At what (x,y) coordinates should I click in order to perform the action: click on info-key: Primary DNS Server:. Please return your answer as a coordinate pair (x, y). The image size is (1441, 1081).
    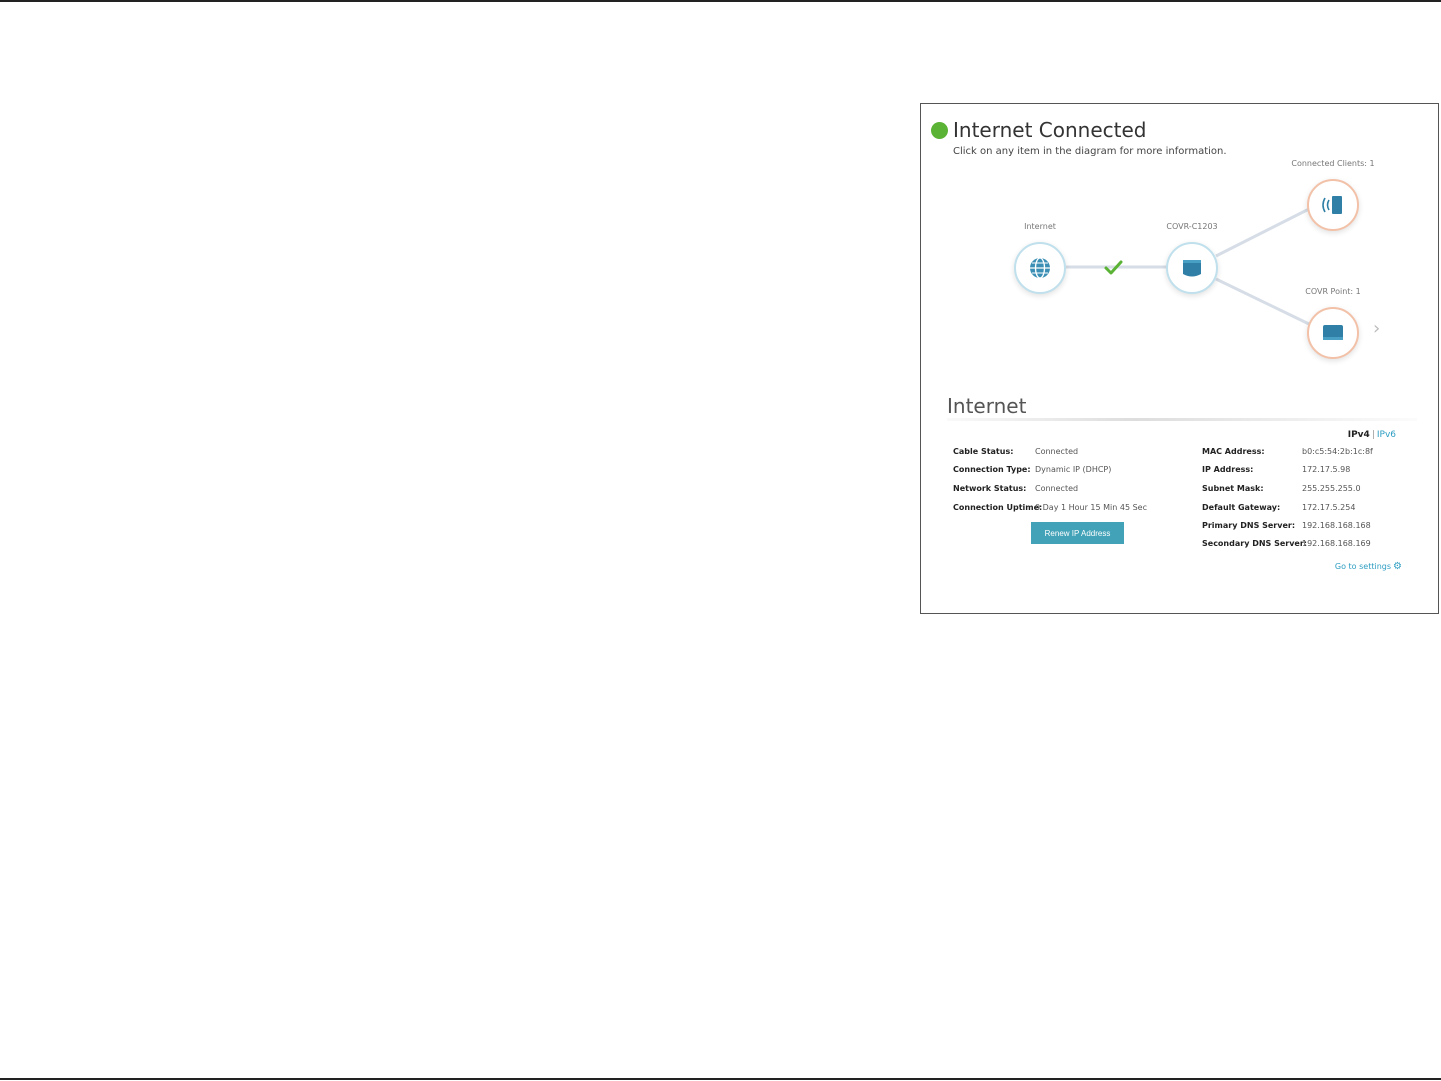
    Looking at the image, I should click on (1249, 525).